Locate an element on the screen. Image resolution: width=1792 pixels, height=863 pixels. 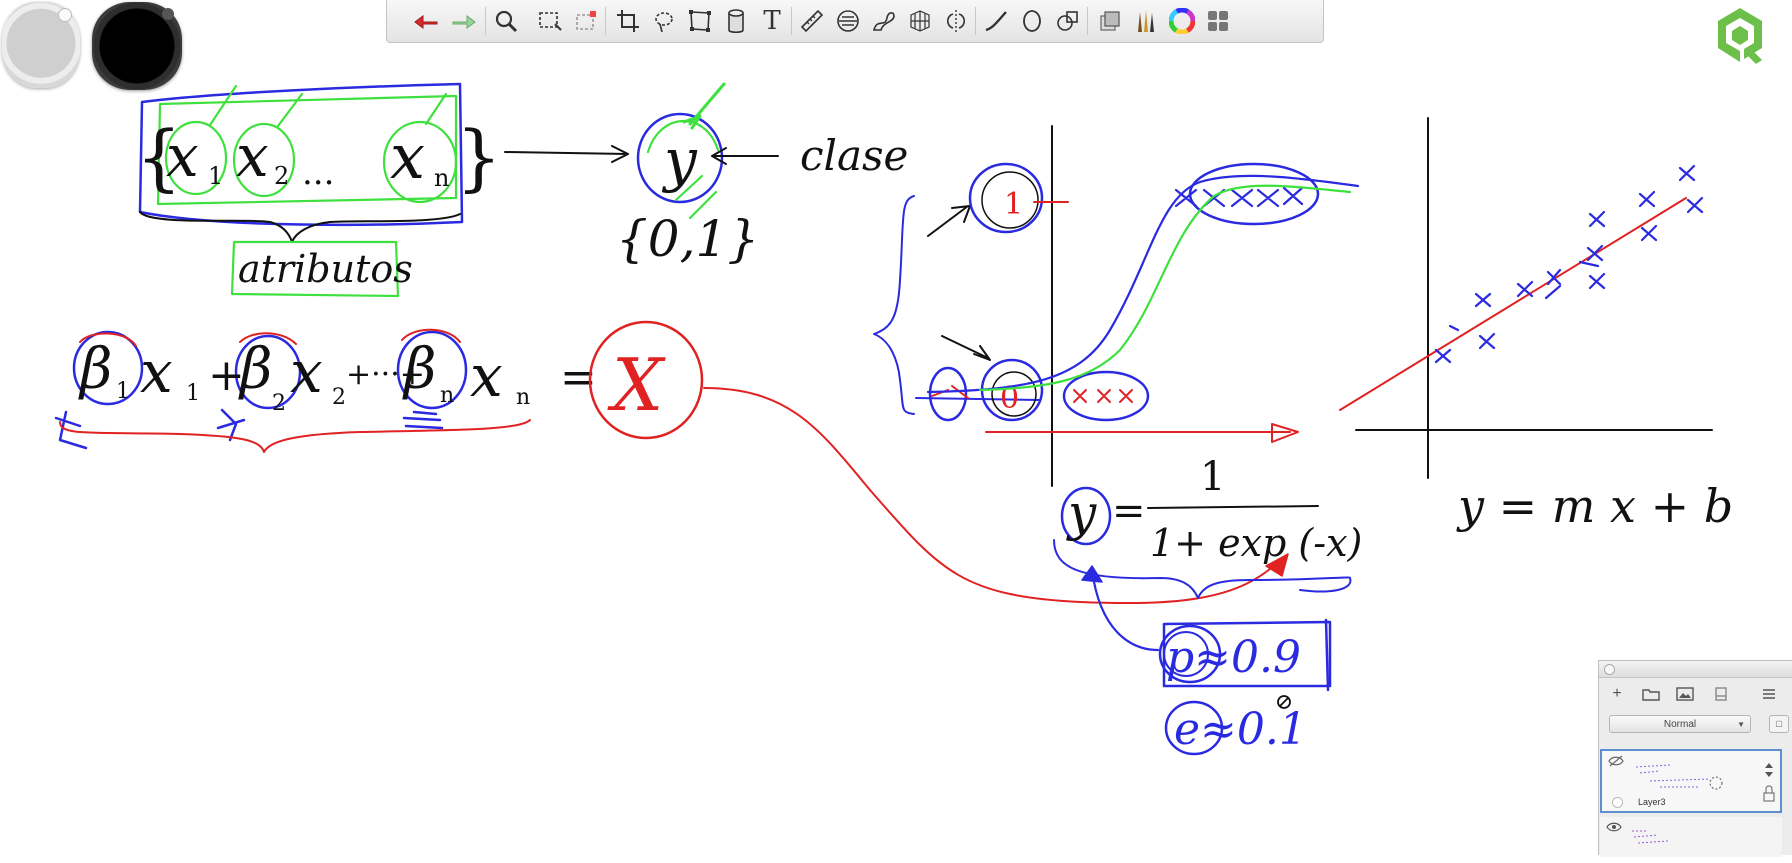
transform-select-button is located at coordinates (586, 21).